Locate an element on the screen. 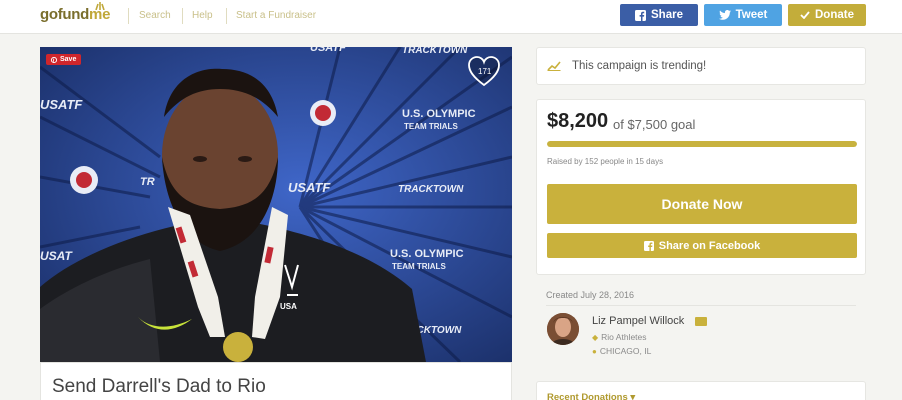 This screenshot has height=400, width=902. svg-text: USAT is located at coordinates (56, 256).